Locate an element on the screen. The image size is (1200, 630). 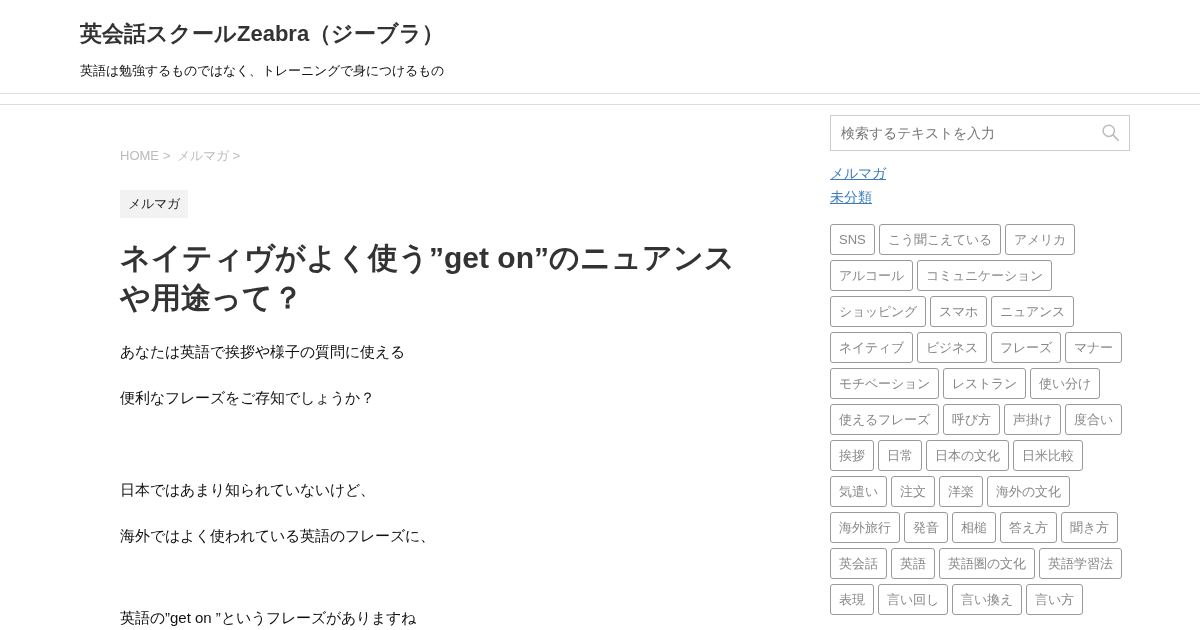
site-tagline: 英語は勉強するものではなく、トレーニングで身につけるもの is located at coordinates (262, 71).